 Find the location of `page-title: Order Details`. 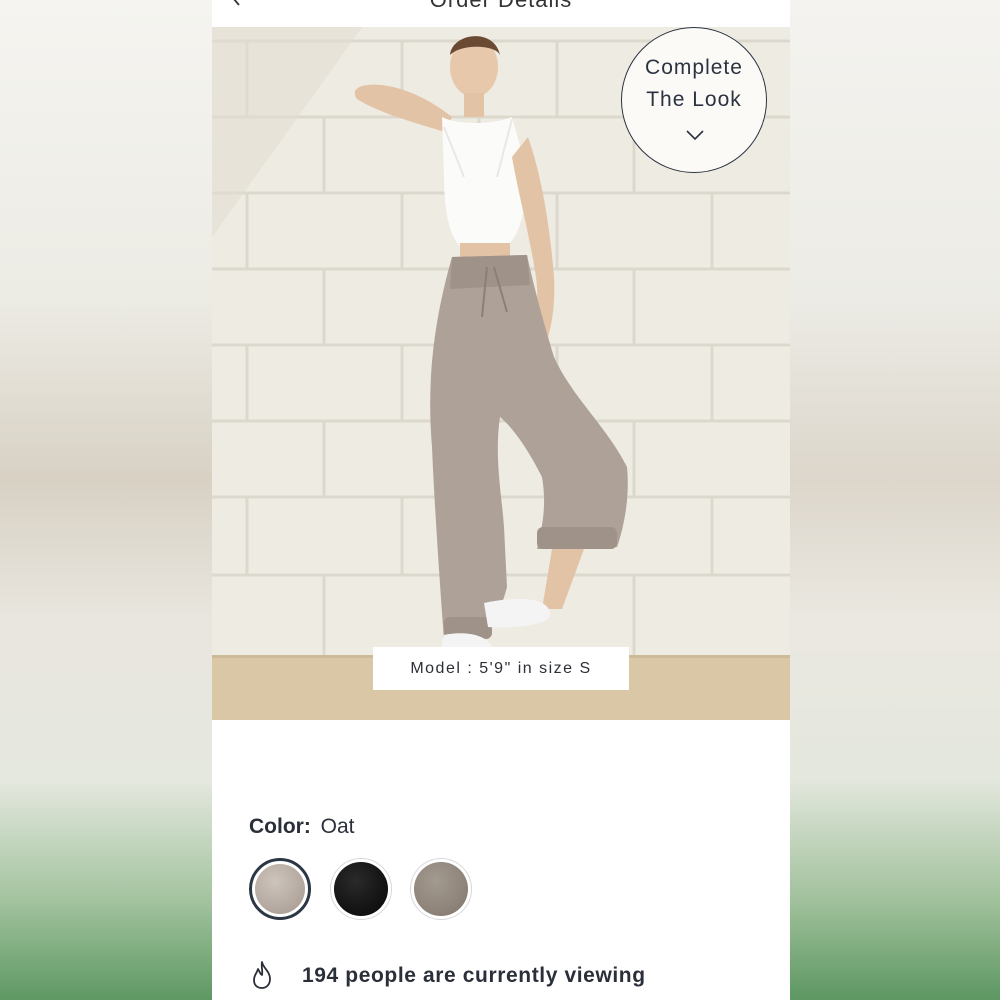

page-title: Order Details is located at coordinates (501, 6).